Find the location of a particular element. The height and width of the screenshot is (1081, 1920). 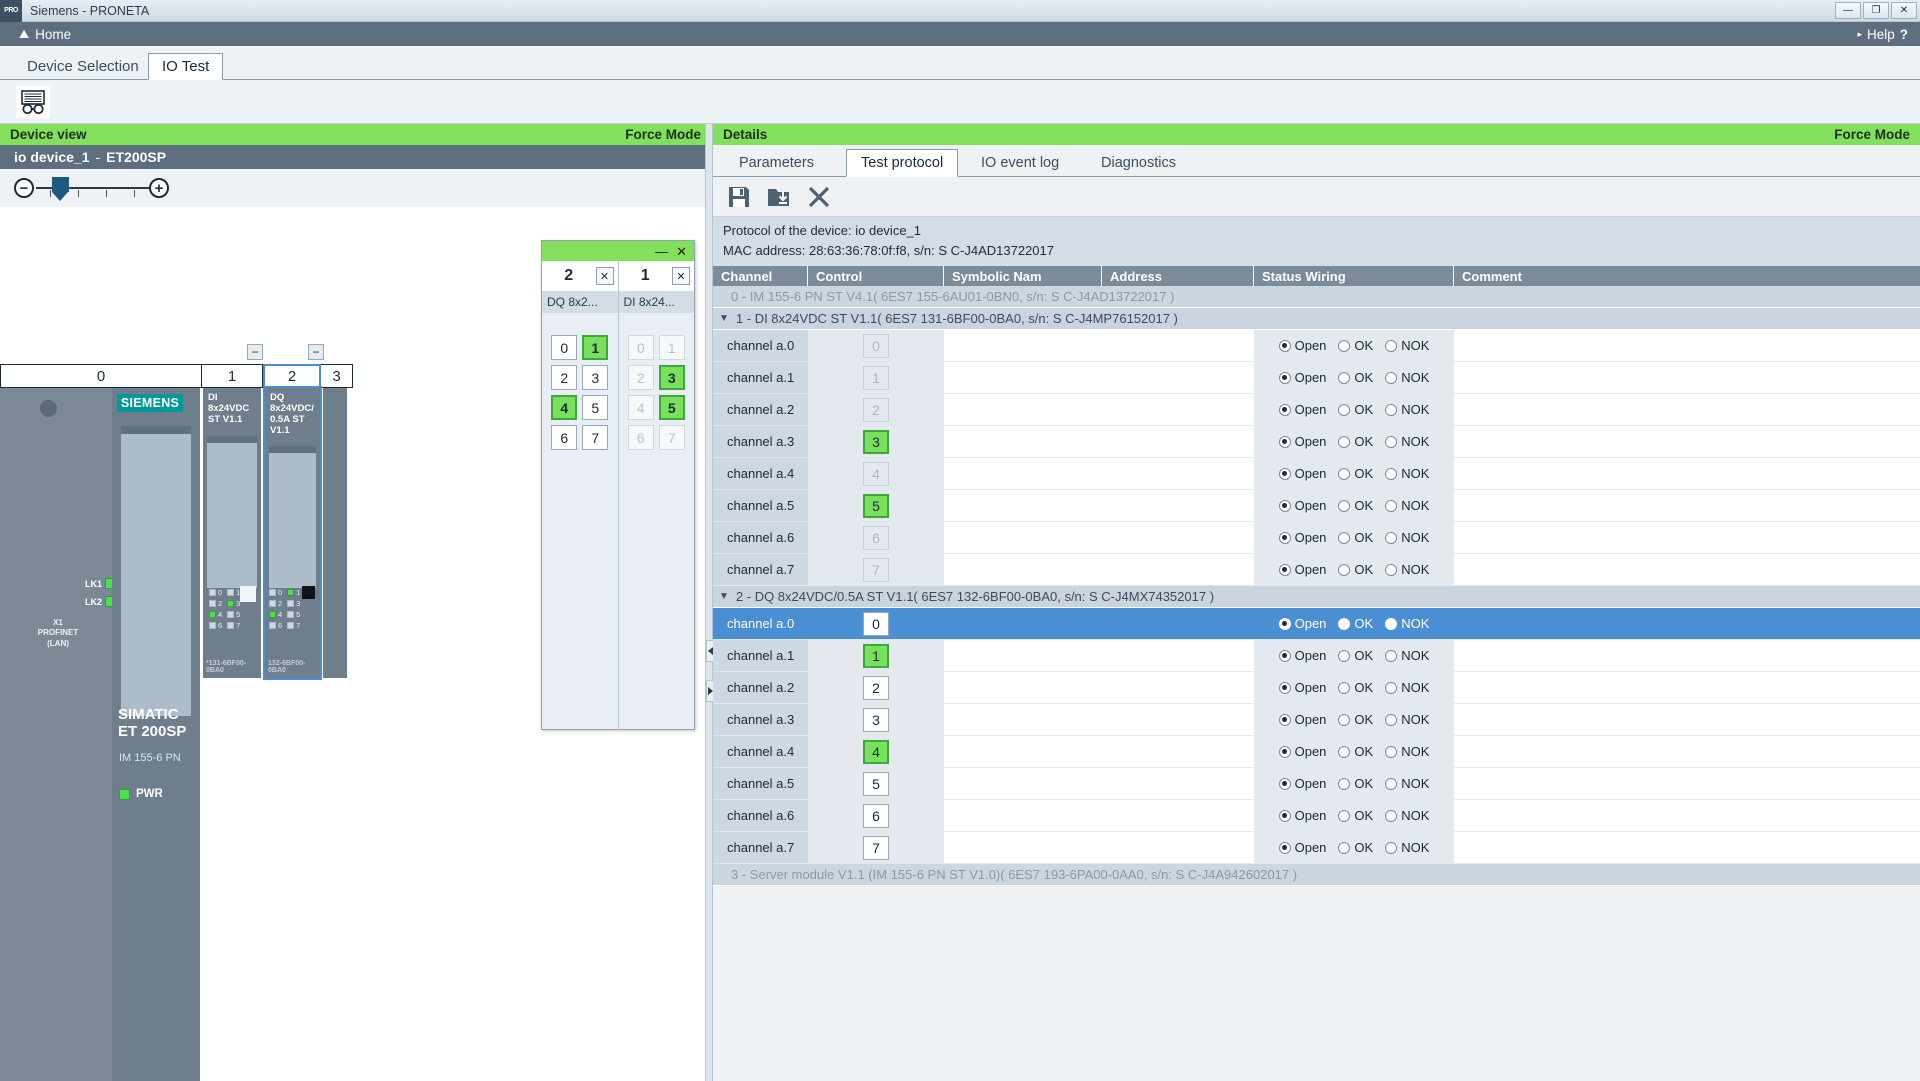

help-button: ▸ Help ? is located at coordinates (1882, 34).